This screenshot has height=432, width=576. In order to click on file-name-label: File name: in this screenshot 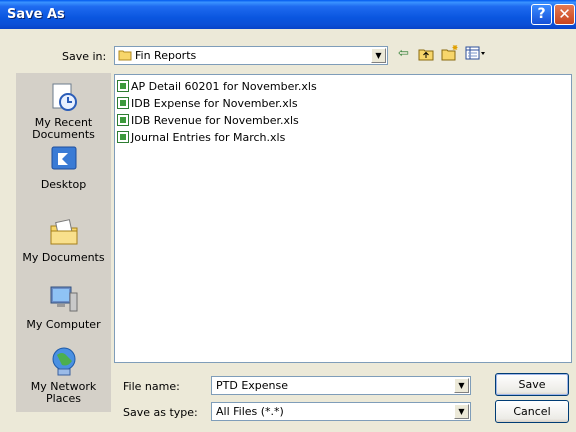, I will do `click(151, 386)`.